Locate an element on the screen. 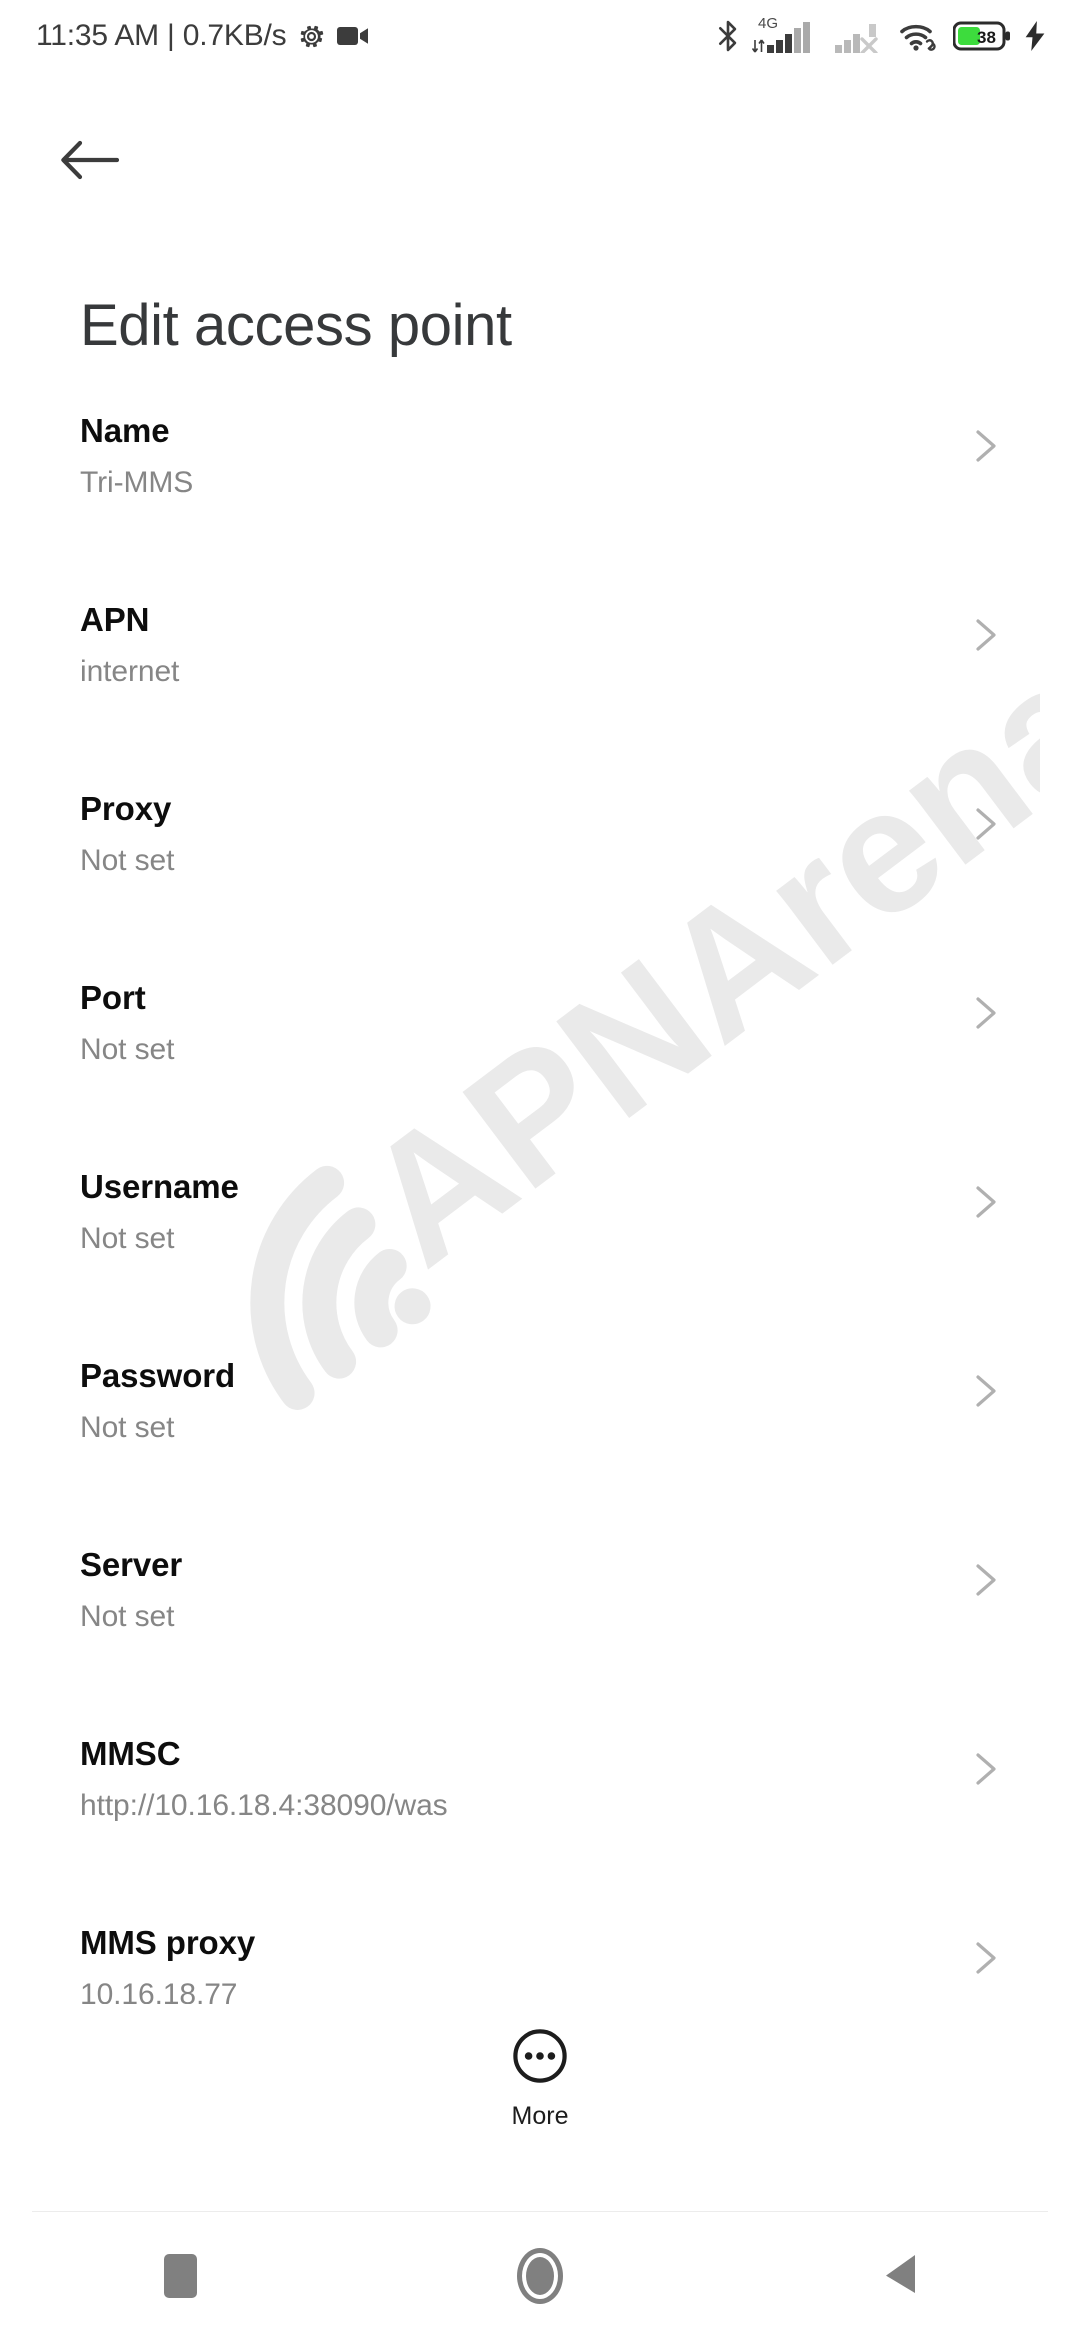 This screenshot has width=1080, height=2340. setting-row-server: Server Not set is located at coordinates (540, 1632).